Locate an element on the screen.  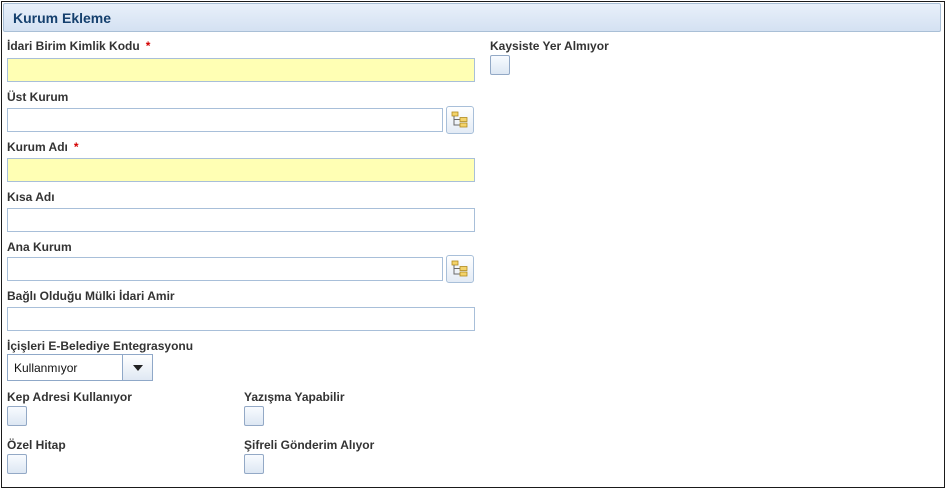
ust-kurum-picker-button is located at coordinates (460, 120).